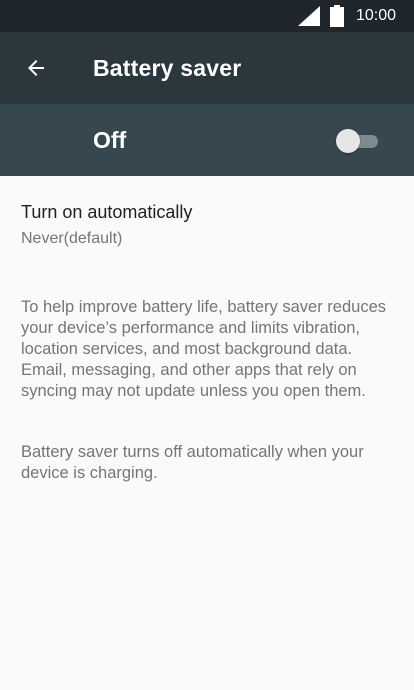 Image resolution: width=414 pixels, height=690 pixels. I want to click on signal-icon, so click(309, 16).